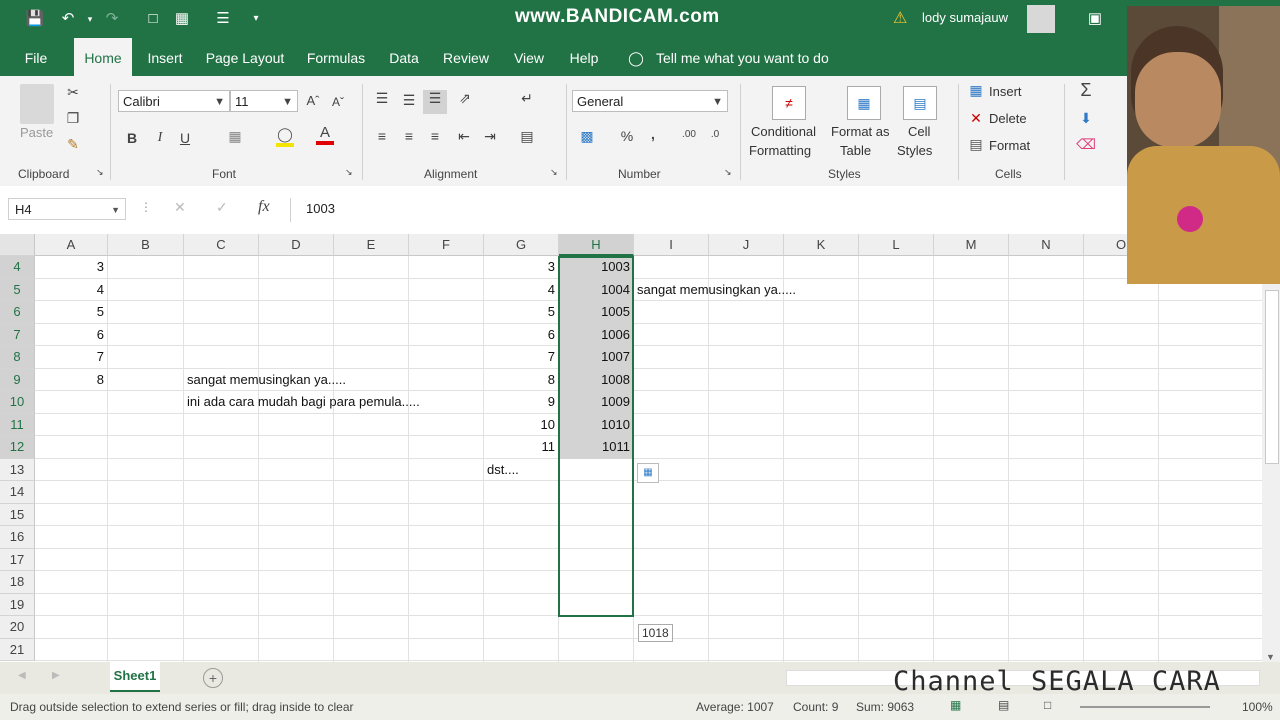 The width and height of the screenshot is (1280, 720). I want to click on top-align-icon: ☰, so click(382, 98).